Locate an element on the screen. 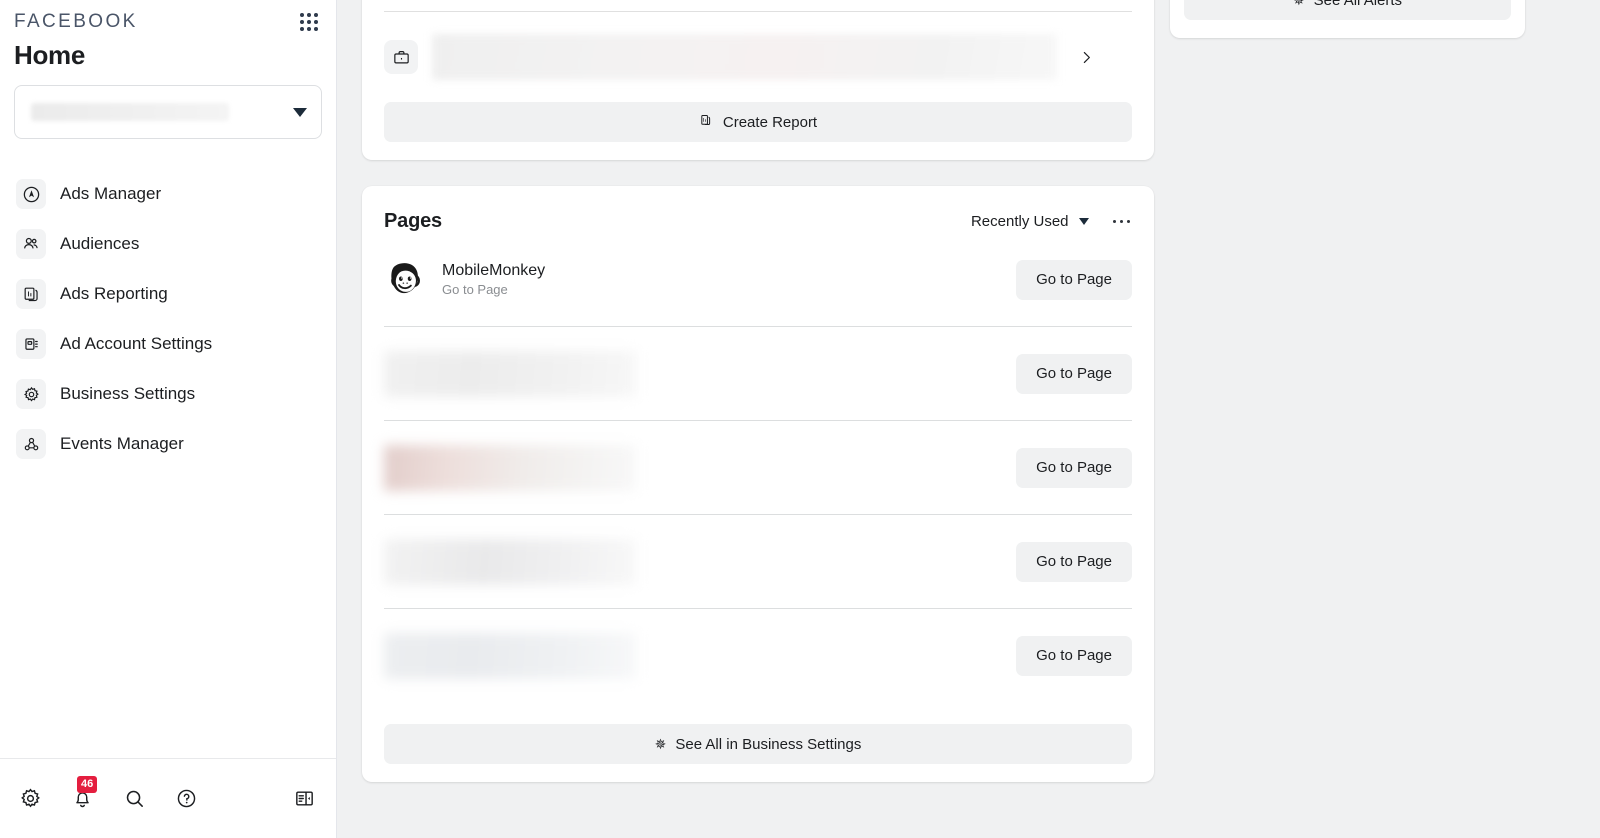 This screenshot has width=1600, height=838. sidebar-item-ads-reporting: Ads Reporting is located at coordinates (168, 294).